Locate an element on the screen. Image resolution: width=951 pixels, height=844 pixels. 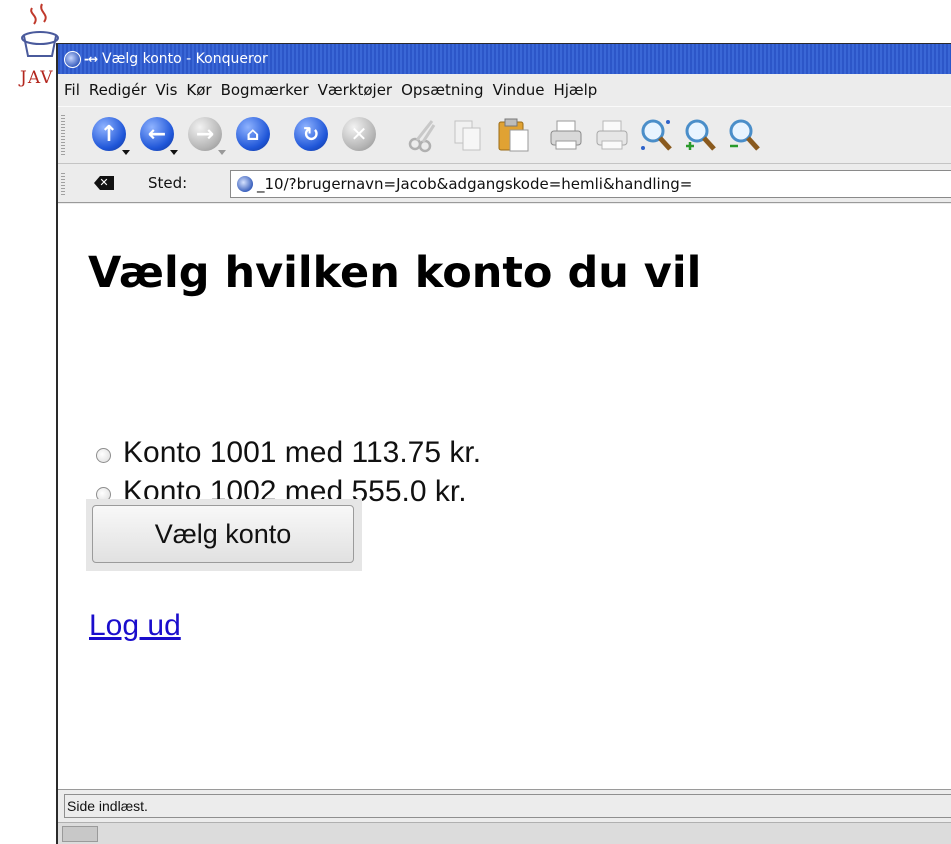
menu-fil: Fil is located at coordinates (69, 90).